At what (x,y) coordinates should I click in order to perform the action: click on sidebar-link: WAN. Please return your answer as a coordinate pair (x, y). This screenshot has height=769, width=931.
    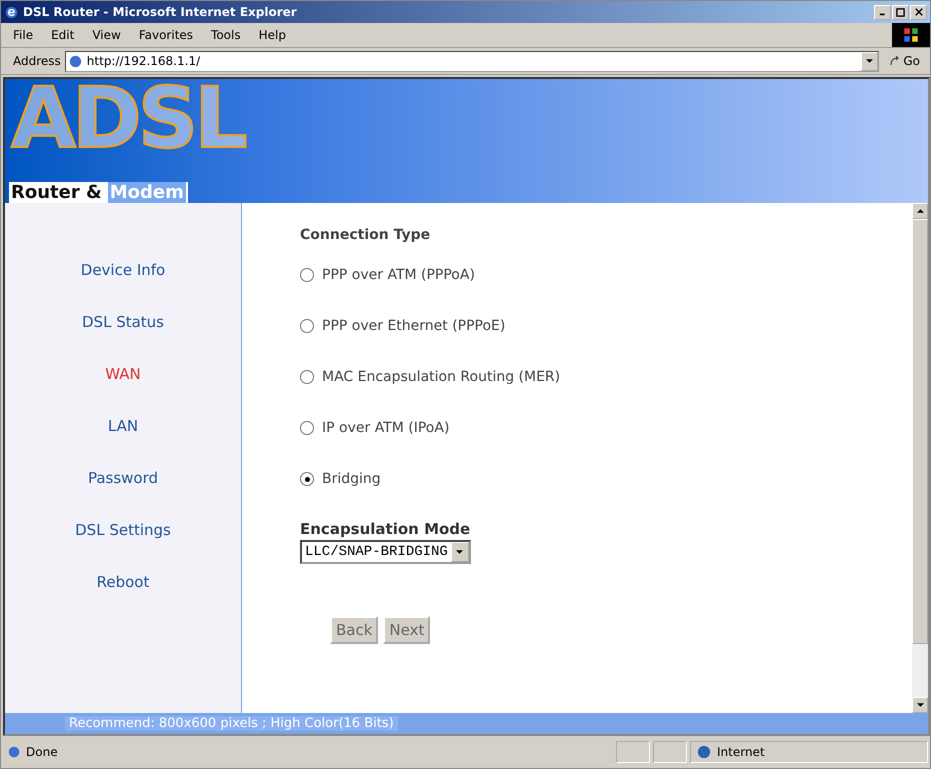
    Looking at the image, I should click on (123, 374).